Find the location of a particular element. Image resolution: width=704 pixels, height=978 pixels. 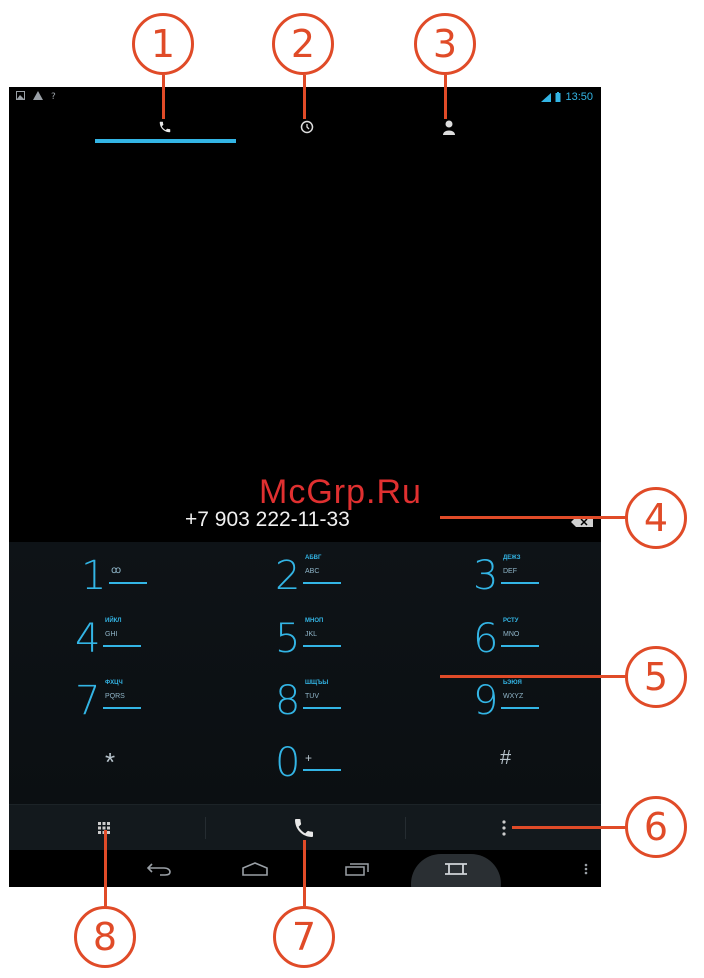

status-left-icons: ? is located at coordinates (37, 95).